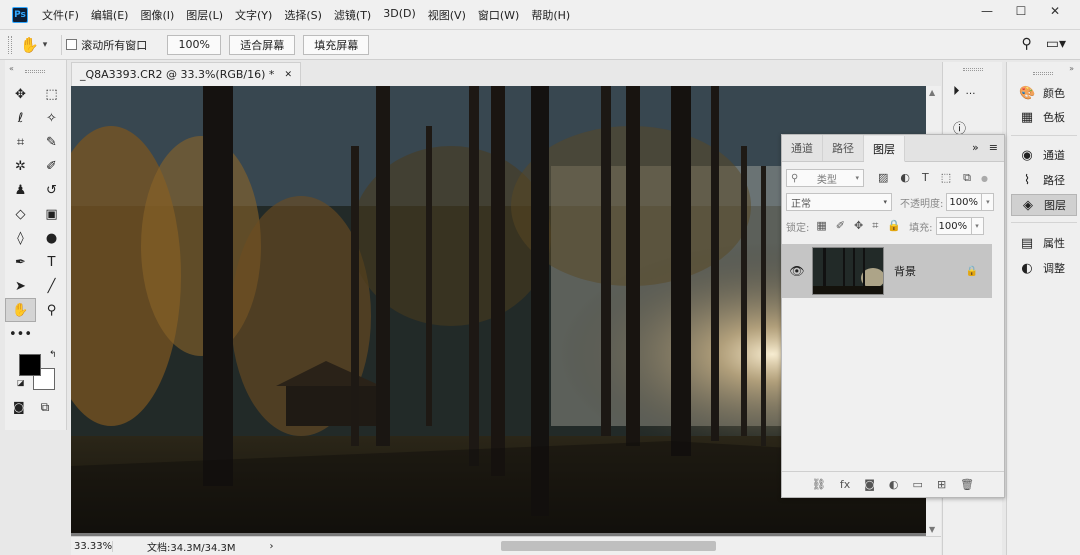 Image resolution: width=1080 pixels, height=555 pixels. Describe the element at coordinates (51, 166) in the screenshot. I see `brush-tool-icon: ✐` at that location.